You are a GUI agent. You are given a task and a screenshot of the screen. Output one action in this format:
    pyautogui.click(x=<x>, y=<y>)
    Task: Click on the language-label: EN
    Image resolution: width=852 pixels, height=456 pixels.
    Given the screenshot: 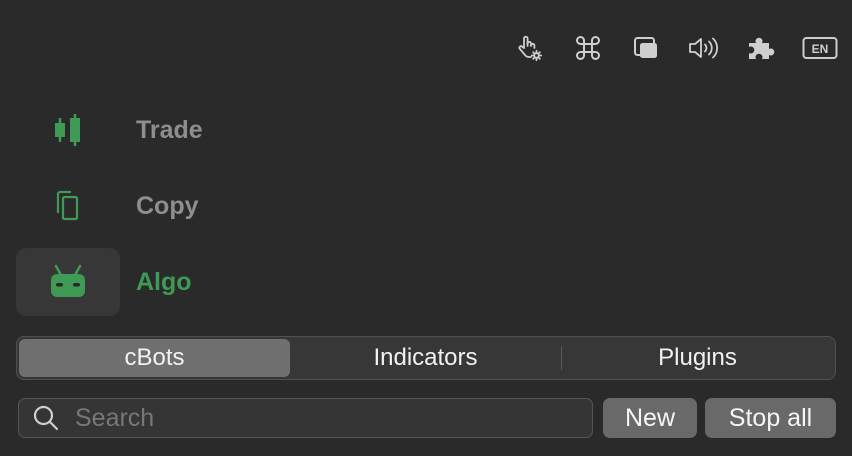 What is the action you would take?
    pyautogui.click(x=820, y=49)
    